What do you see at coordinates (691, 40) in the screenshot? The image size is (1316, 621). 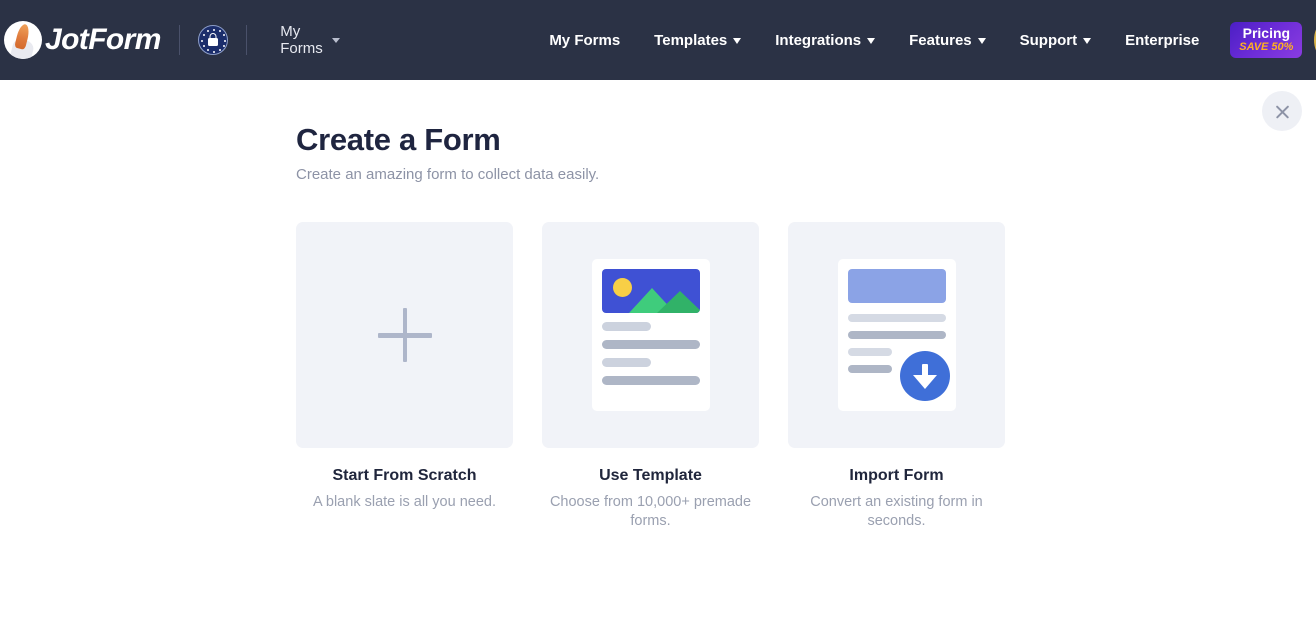 I see `nav-label: Templates` at bounding box center [691, 40].